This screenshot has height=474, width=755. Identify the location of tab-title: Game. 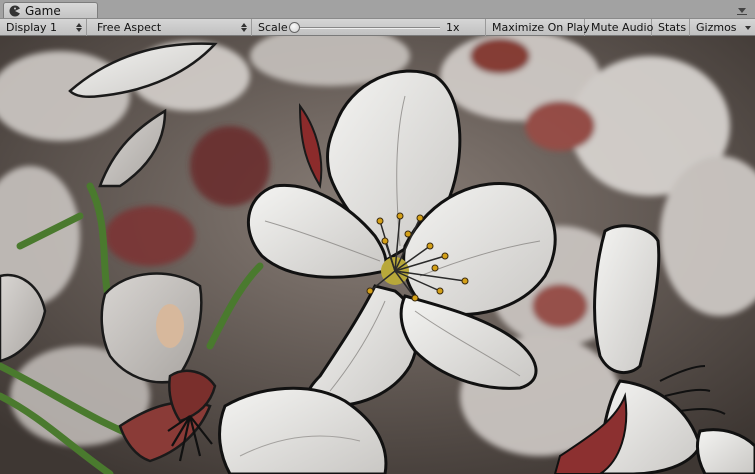
(43, 11).